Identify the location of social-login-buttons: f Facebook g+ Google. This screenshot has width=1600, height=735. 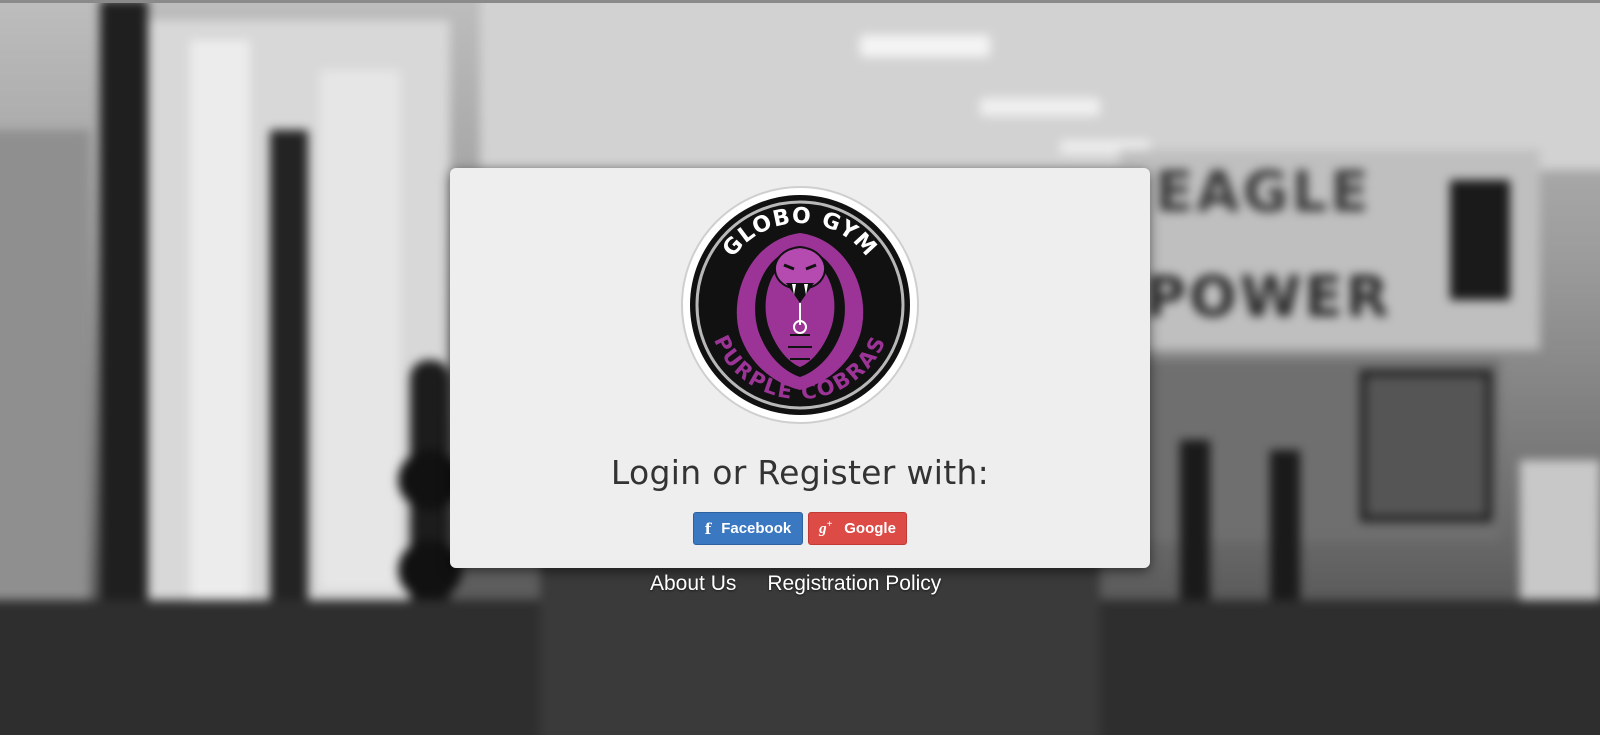
(800, 528).